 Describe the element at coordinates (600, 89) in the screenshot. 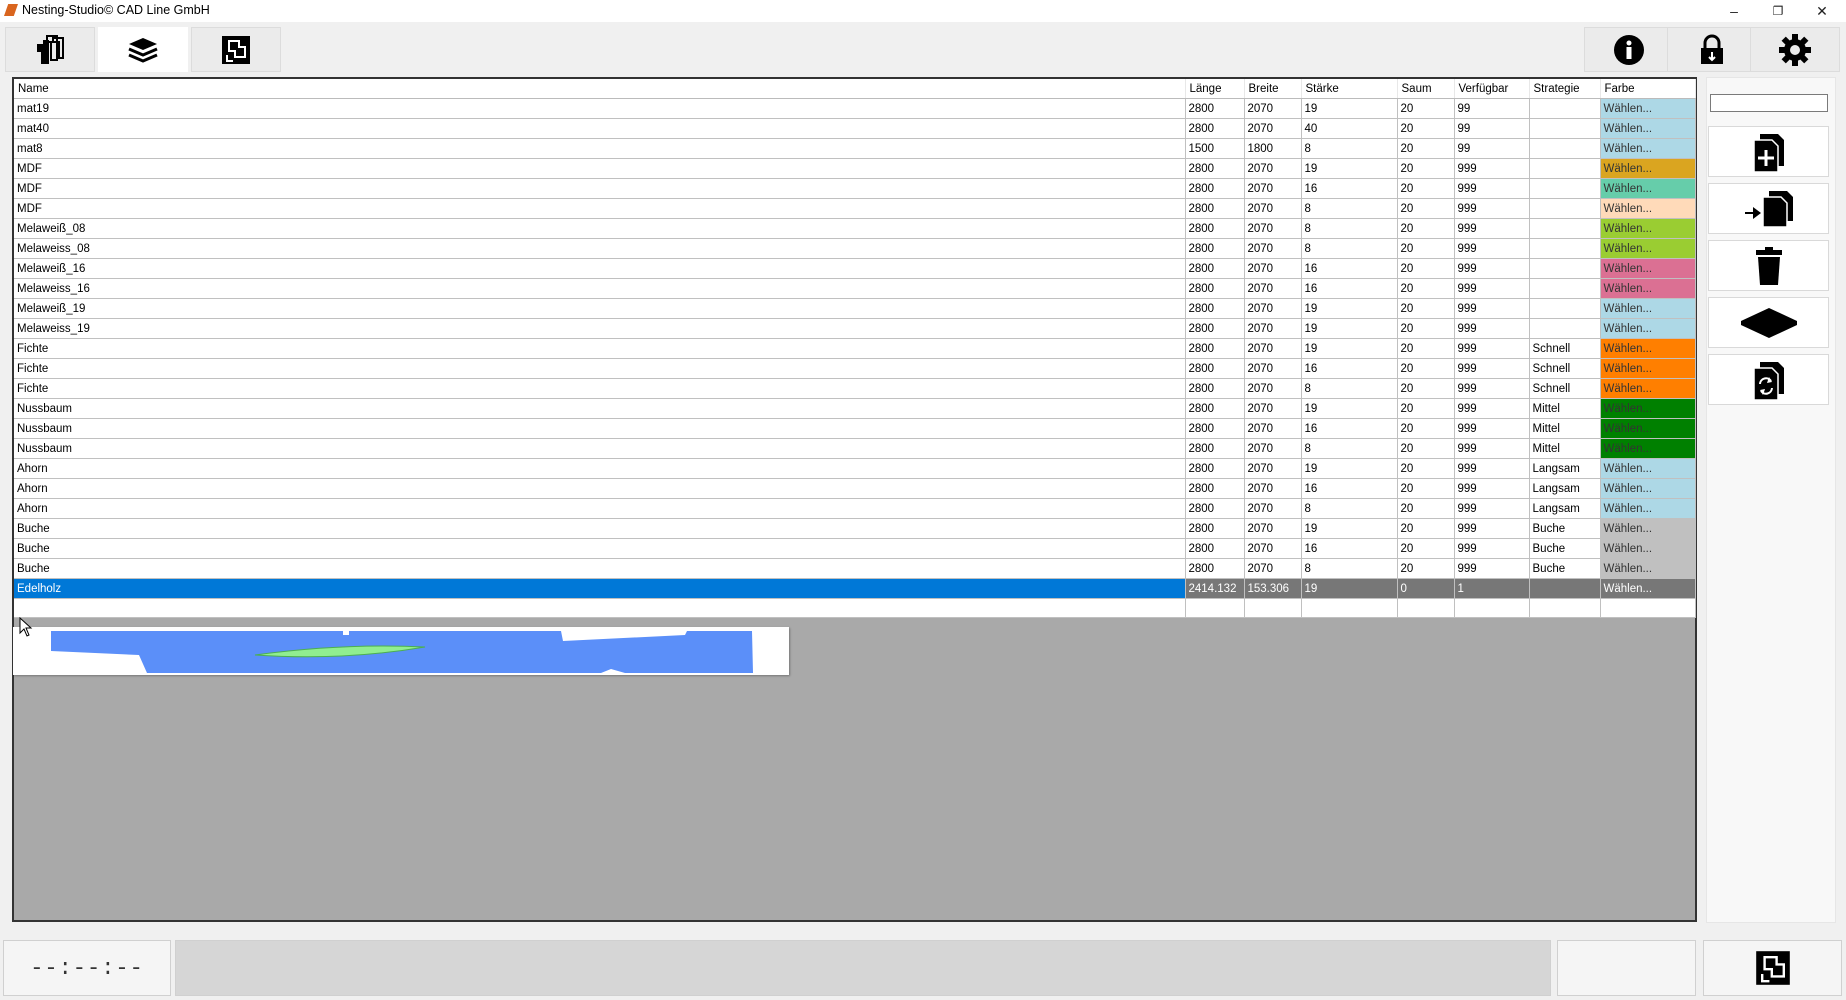

I see `column-header-name: Name` at that location.